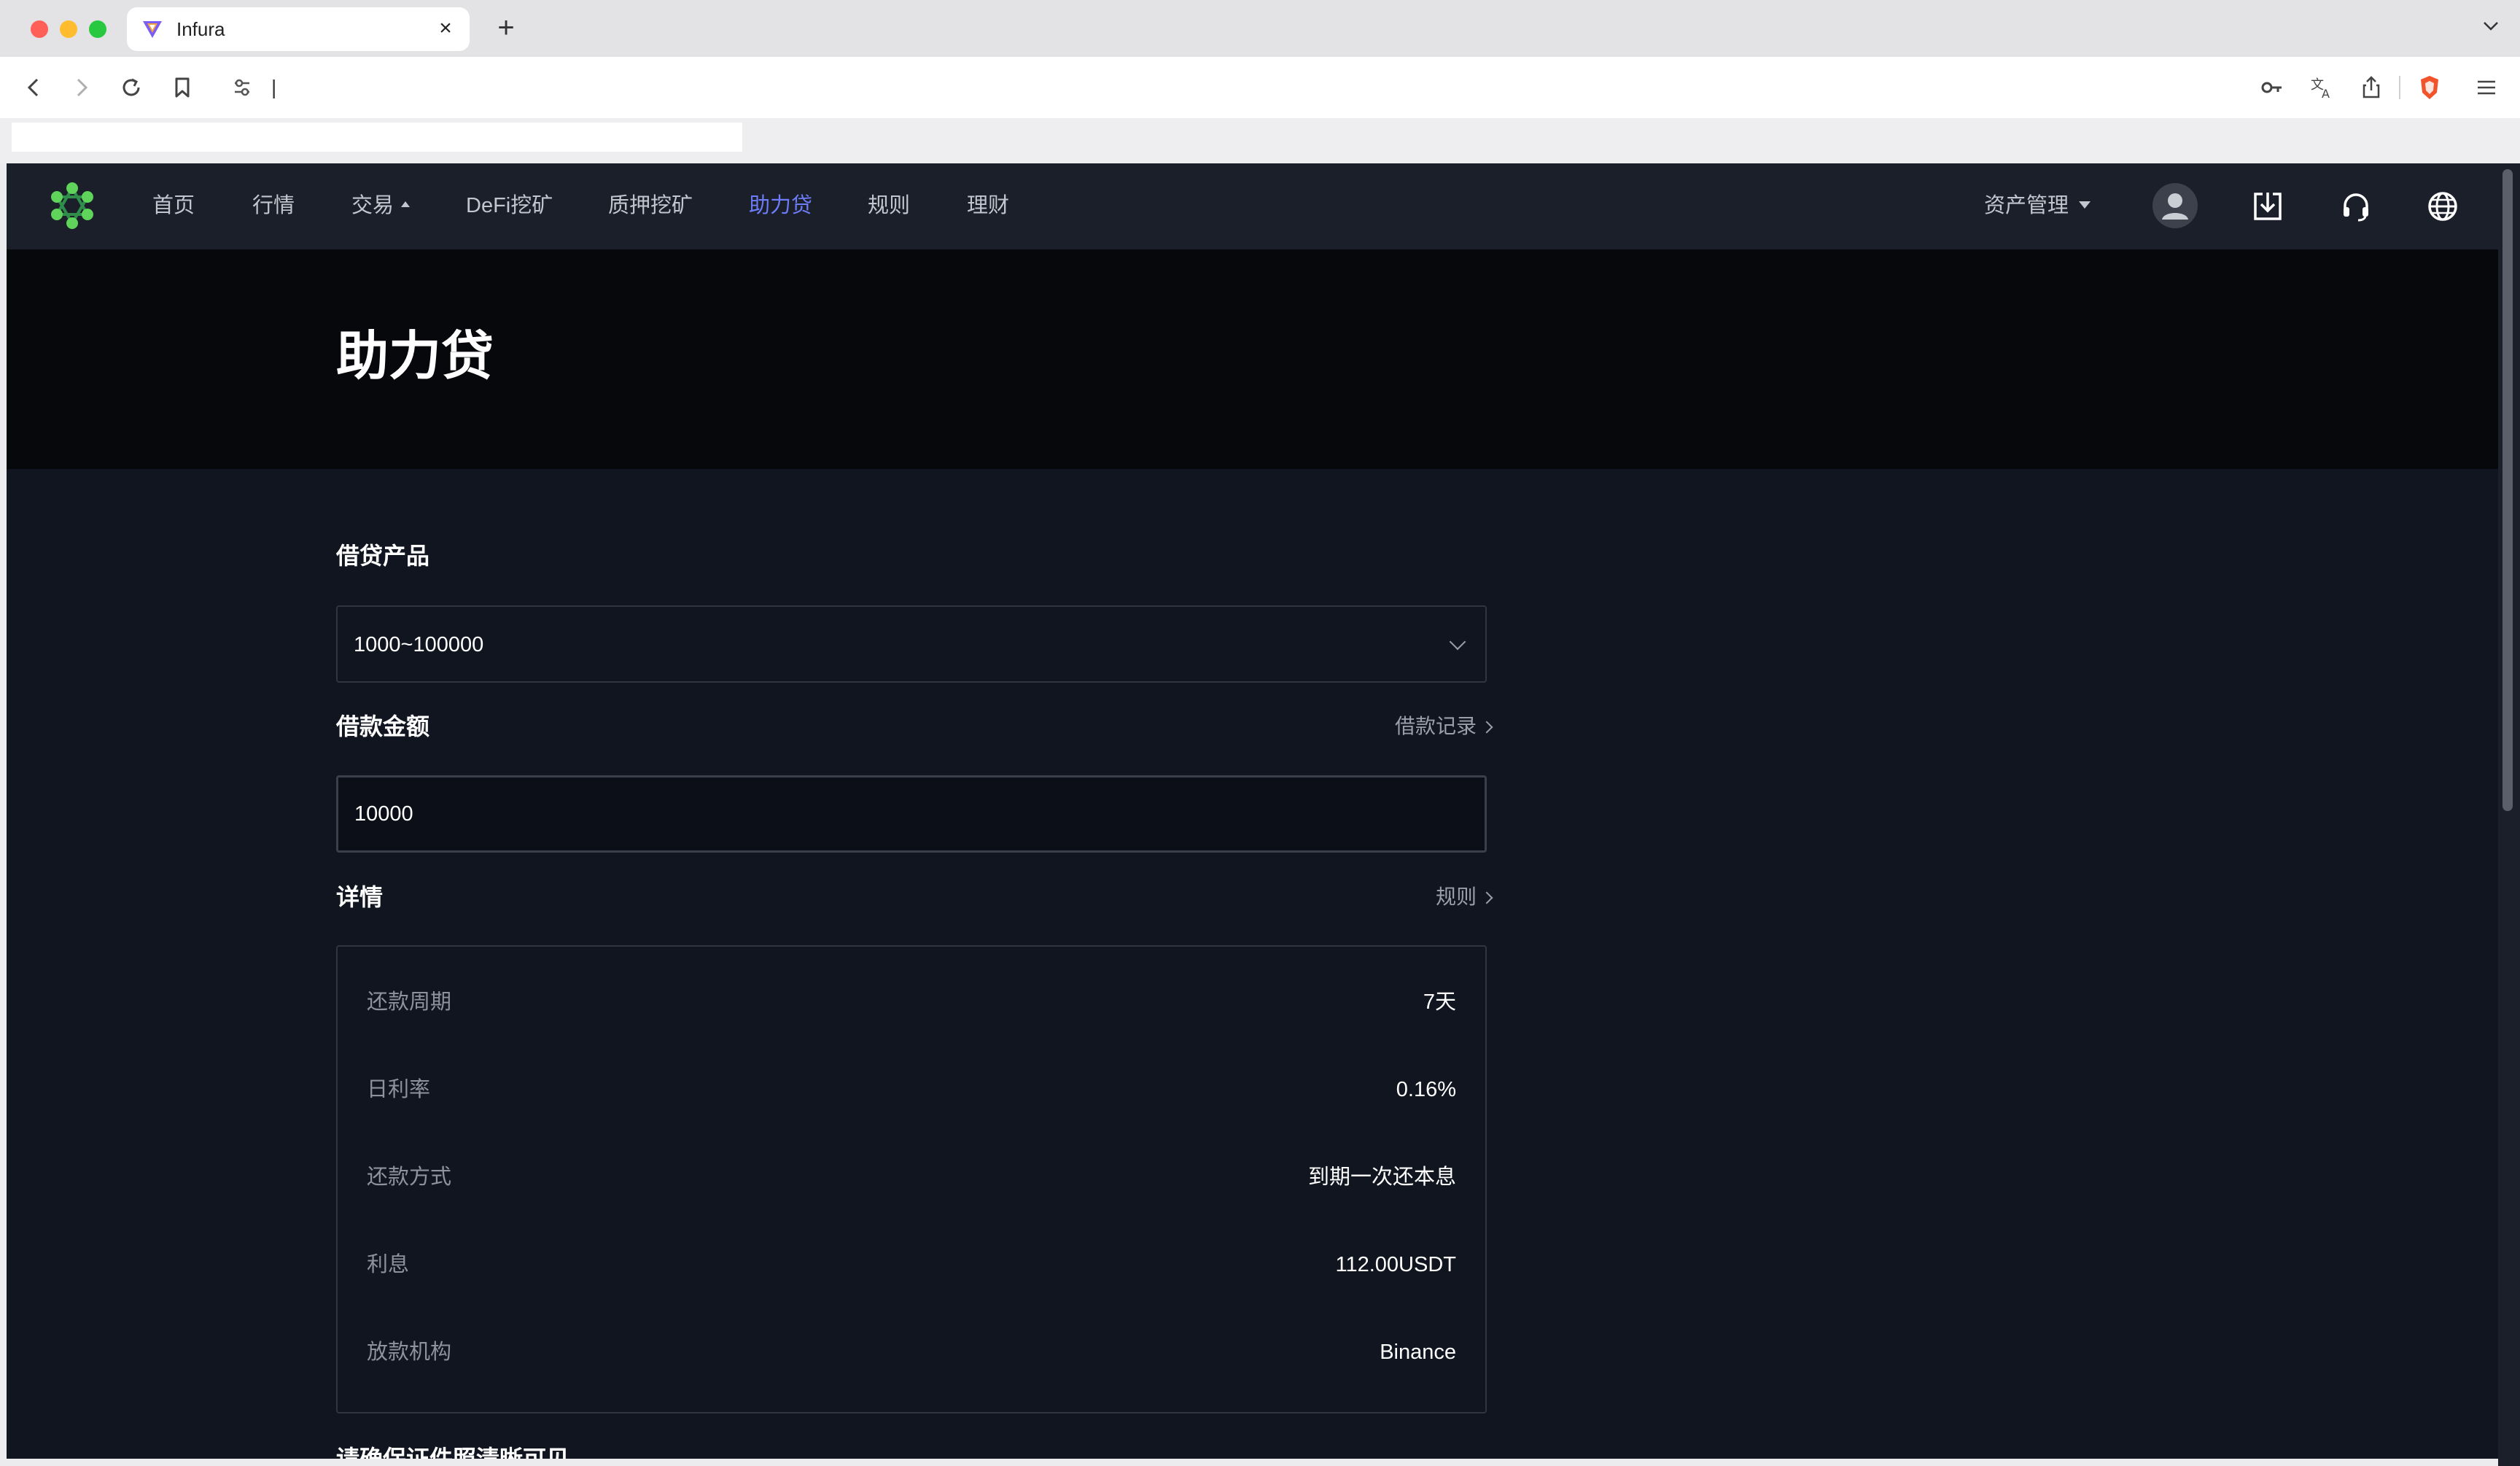  What do you see at coordinates (650, 206) in the screenshot?
I see `nav-item-staking-mining: 质押挖矿` at bounding box center [650, 206].